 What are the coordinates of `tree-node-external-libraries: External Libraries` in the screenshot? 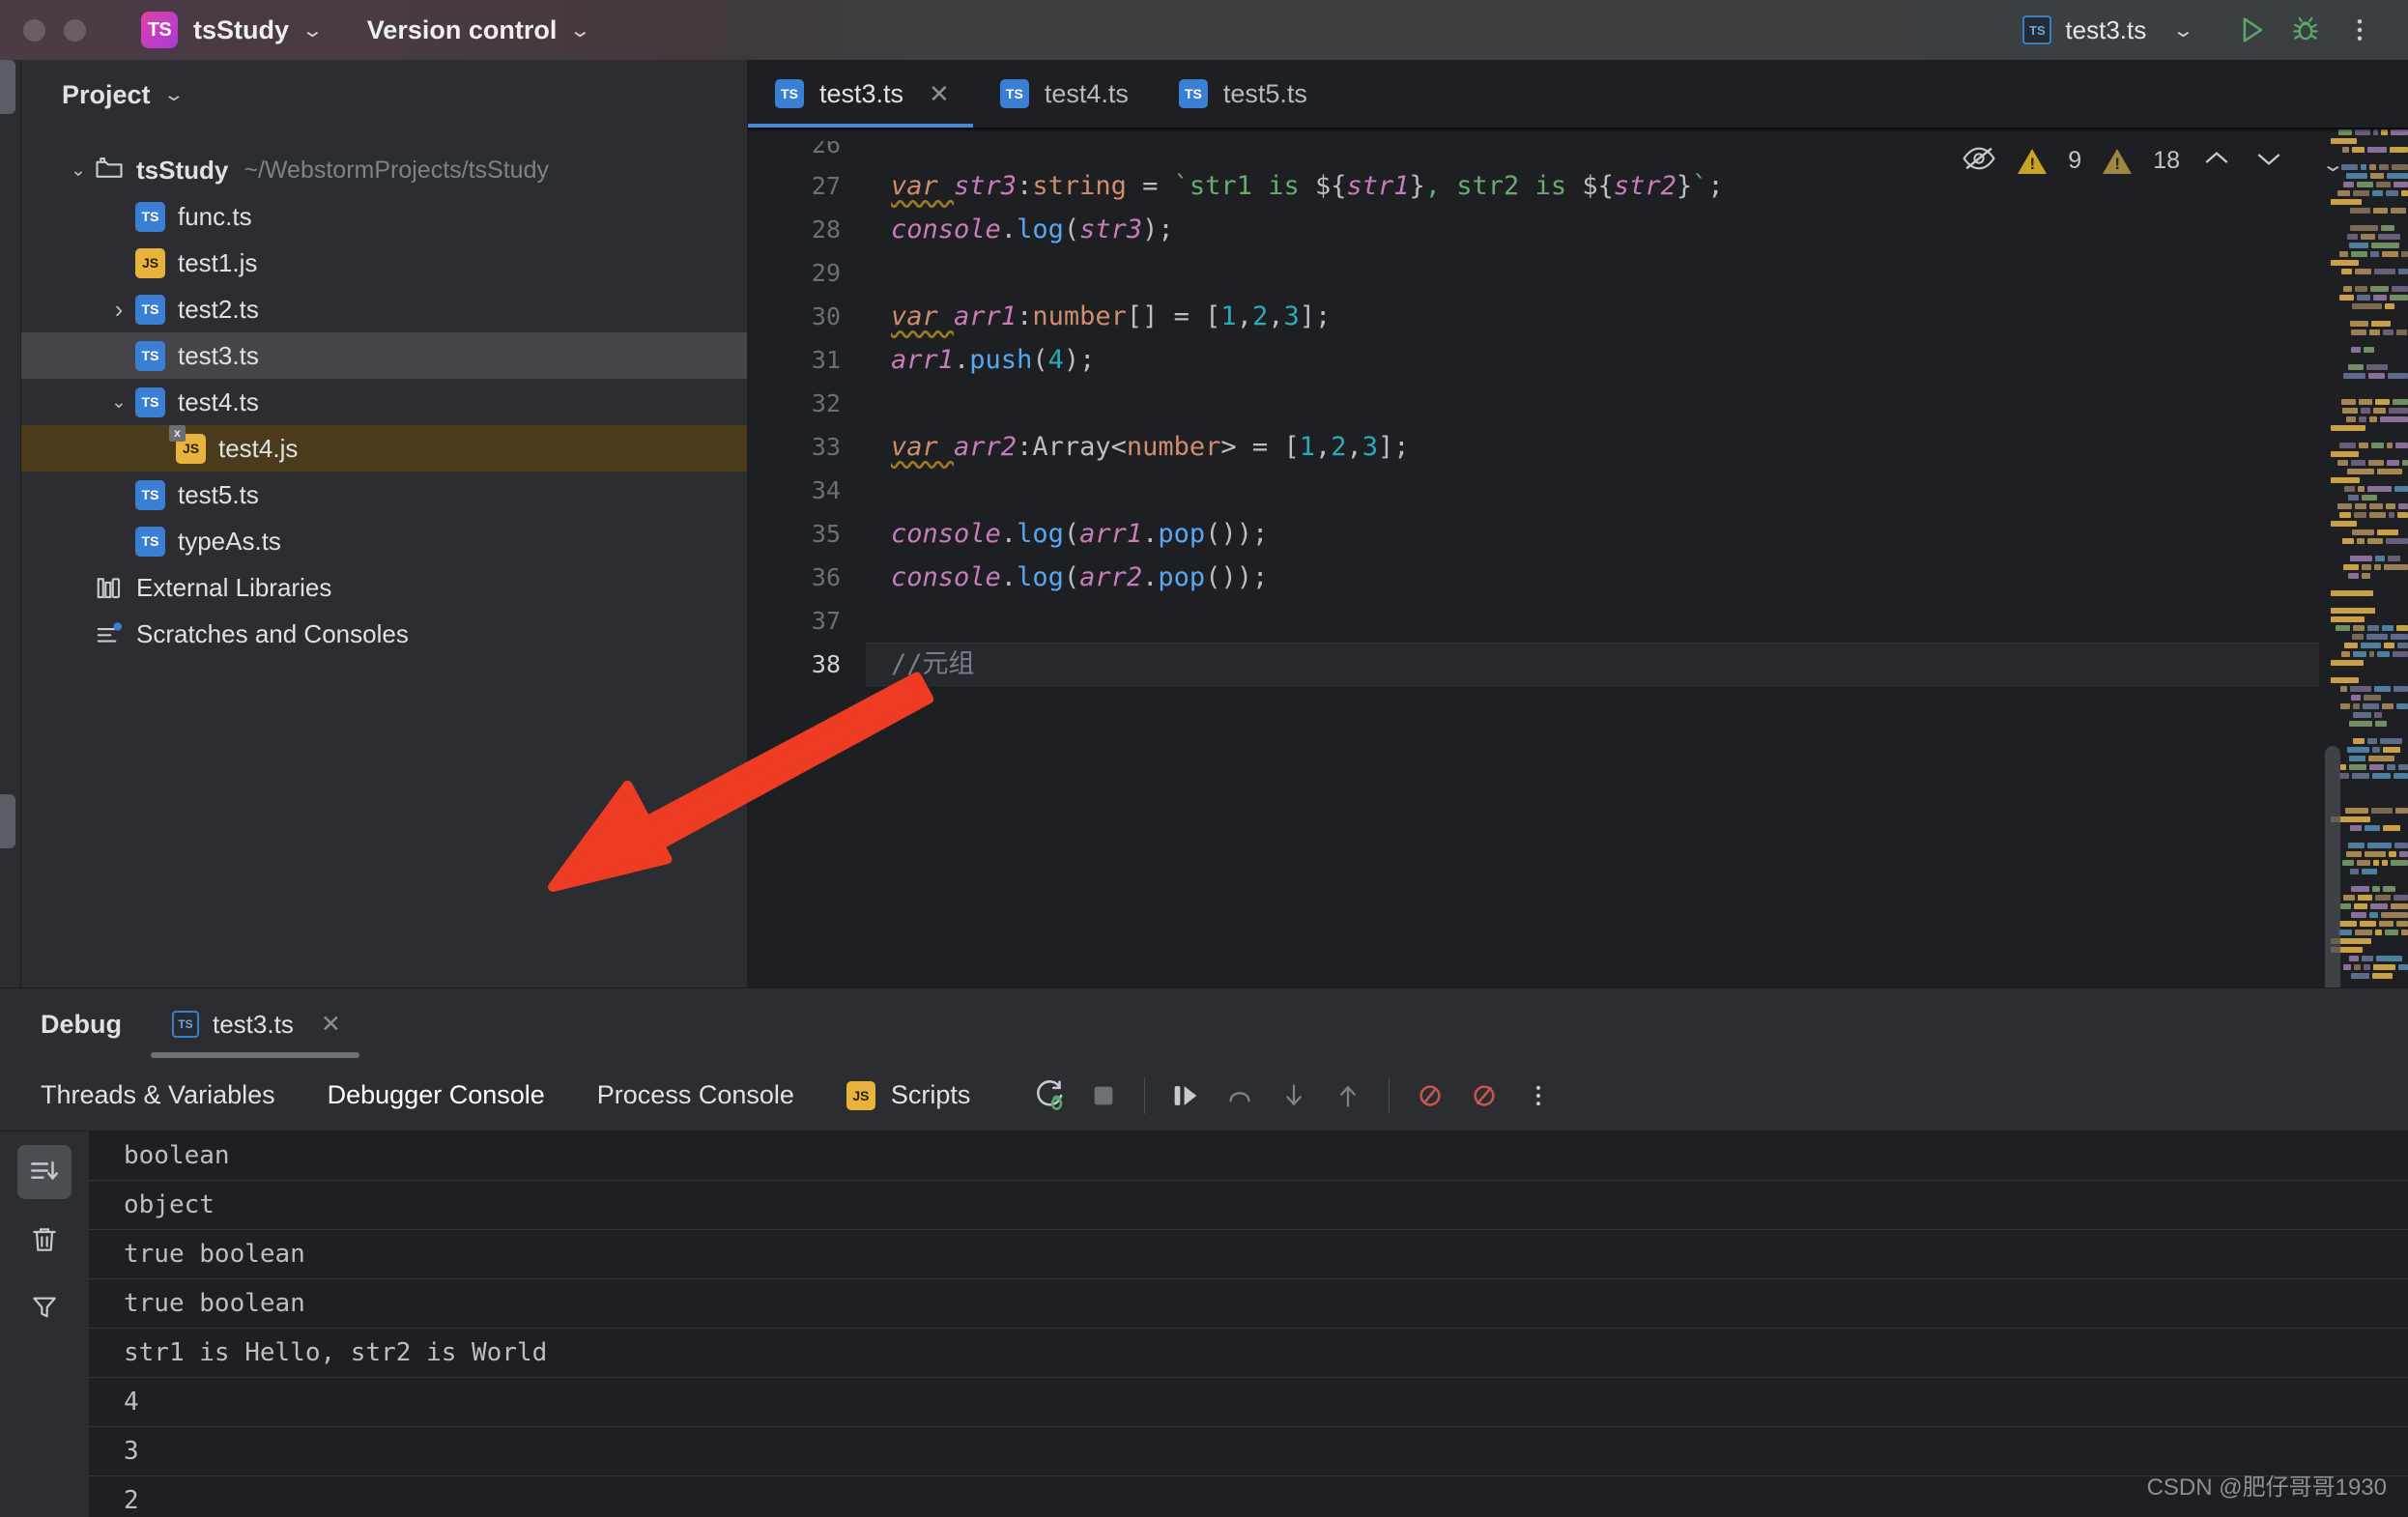 It's located at (384, 587).